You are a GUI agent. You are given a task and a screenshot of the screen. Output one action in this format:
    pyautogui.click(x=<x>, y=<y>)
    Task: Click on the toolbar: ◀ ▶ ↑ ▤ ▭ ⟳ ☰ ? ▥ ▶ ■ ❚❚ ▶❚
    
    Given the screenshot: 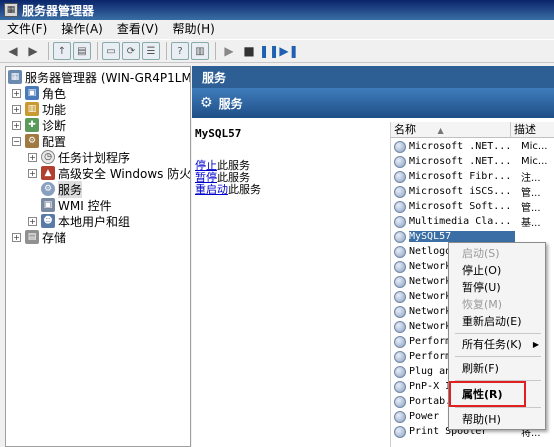 What is the action you would take?
    pyautogui.click(x=277, y=51)
    